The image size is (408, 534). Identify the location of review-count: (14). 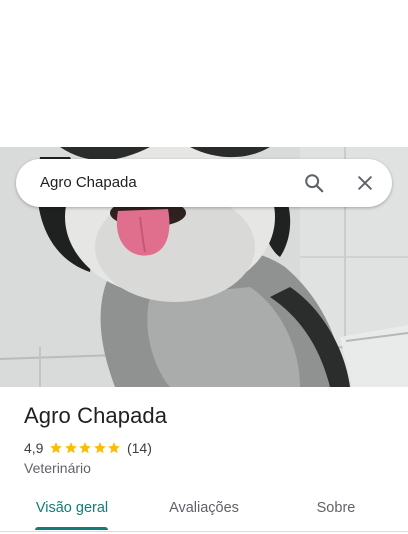
(139, 448).